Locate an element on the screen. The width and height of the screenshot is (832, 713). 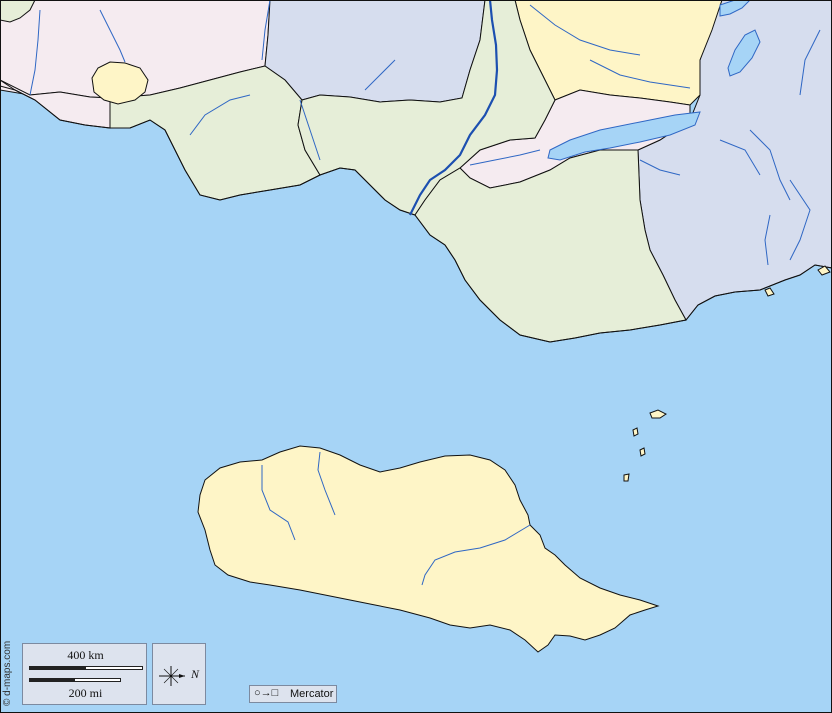
projection-icon: ○→□ is located at coordinates (266, 693).